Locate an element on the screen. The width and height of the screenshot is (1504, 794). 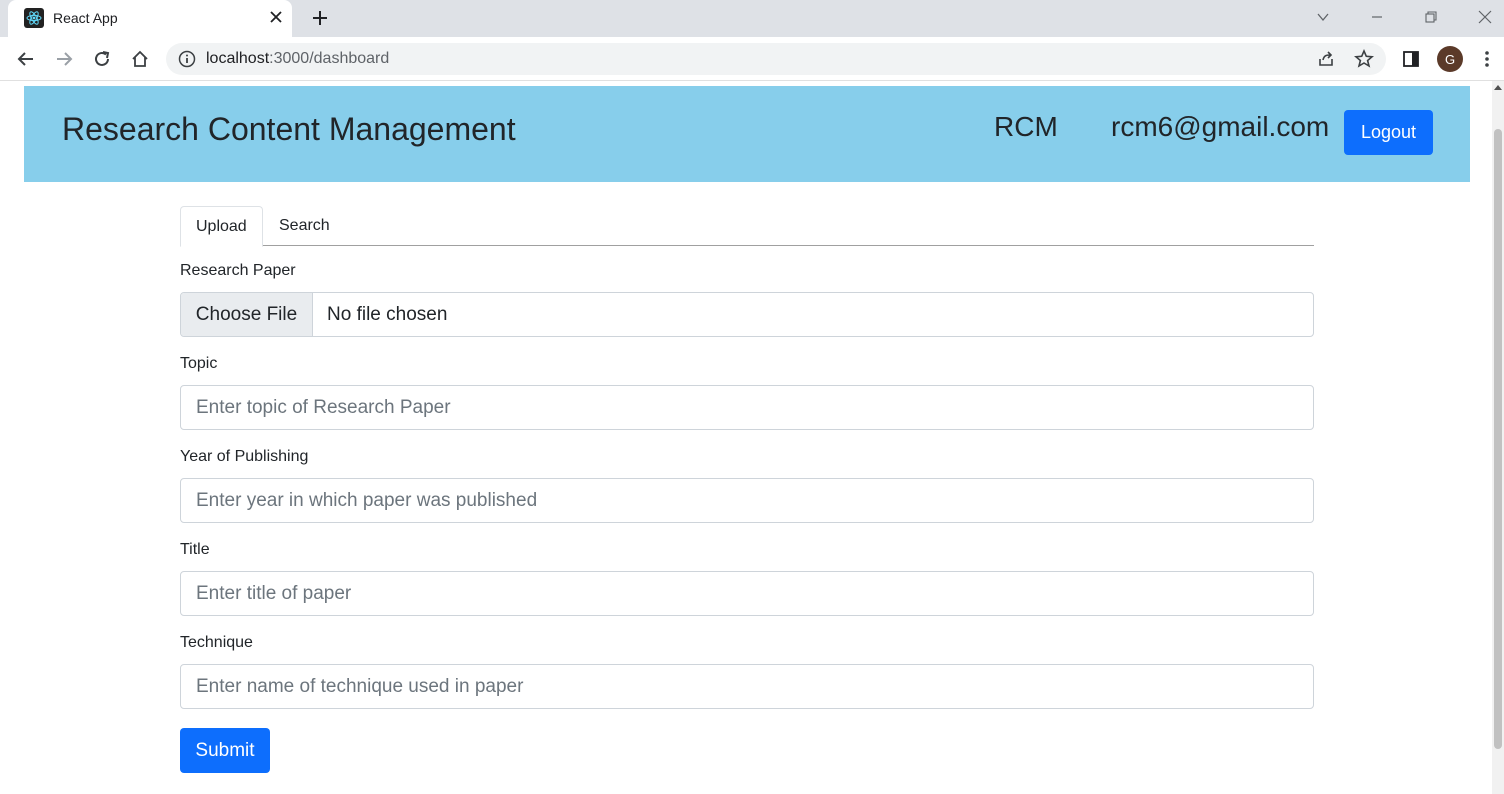
submit-button: Submit is located at coordinates (225, 750).